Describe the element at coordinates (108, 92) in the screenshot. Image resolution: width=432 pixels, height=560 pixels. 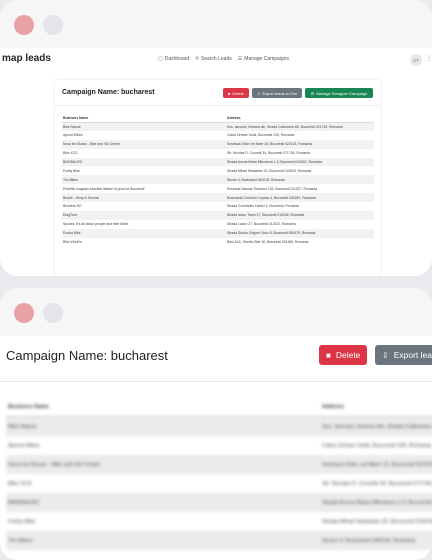
I see `campaign-title: Campaign Name: bucharest` at that location.